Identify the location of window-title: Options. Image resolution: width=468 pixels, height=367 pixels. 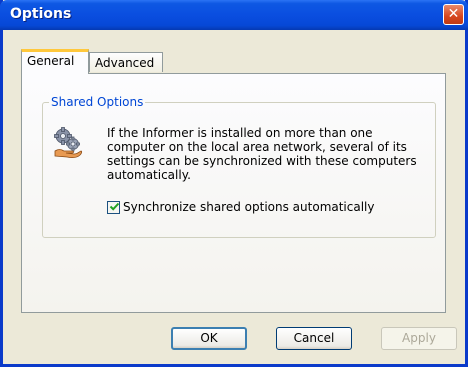
(41, 14).